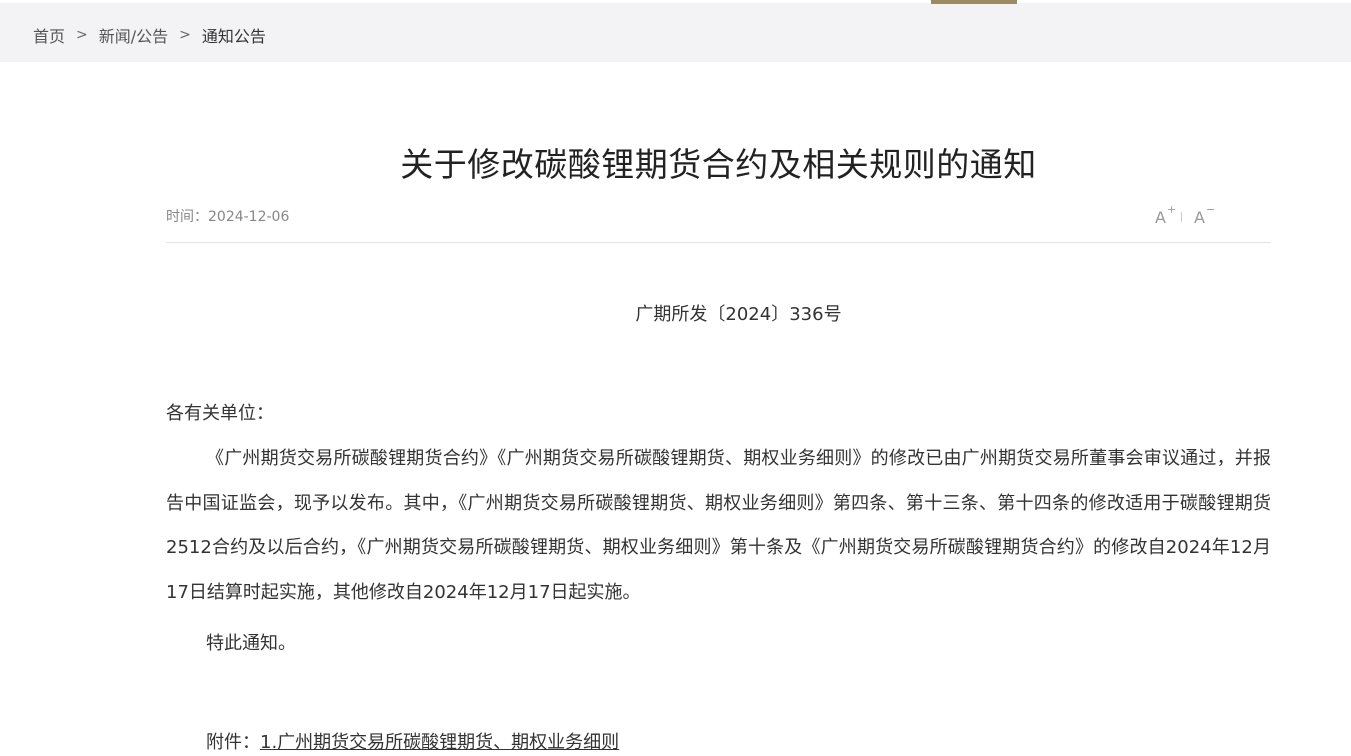  I want to click on font-size-controls: A + A −, so click(1185, 215).